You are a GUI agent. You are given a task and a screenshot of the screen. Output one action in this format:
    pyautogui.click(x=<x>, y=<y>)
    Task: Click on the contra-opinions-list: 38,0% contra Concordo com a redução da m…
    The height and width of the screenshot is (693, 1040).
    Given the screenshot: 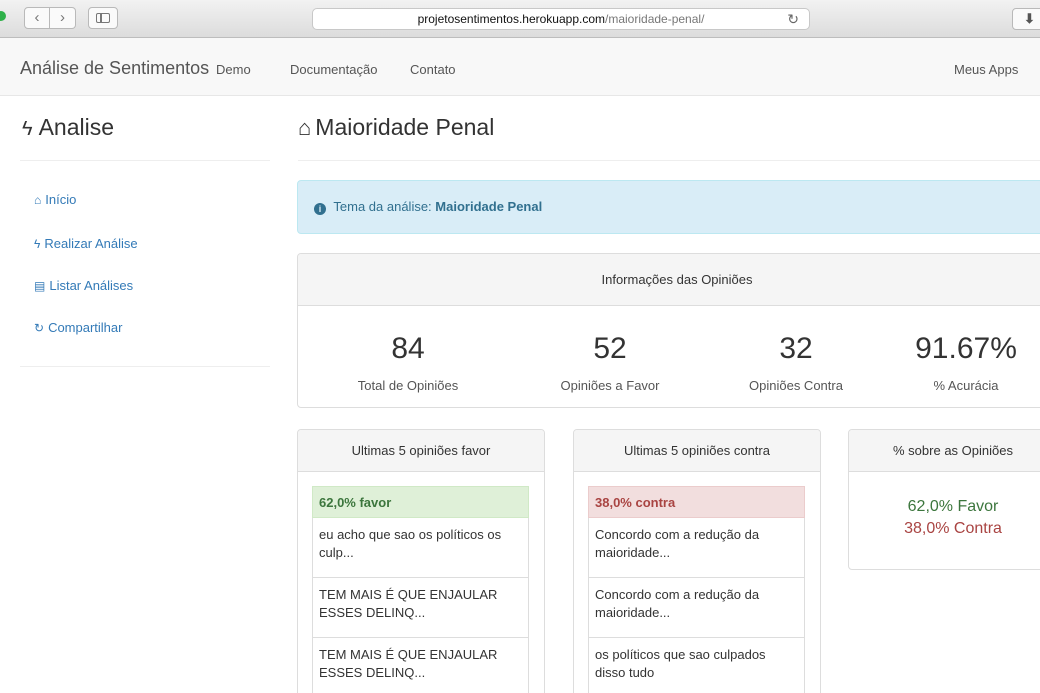 What is the action you would take?
    pyautogui.click(x=696, y=589)
    